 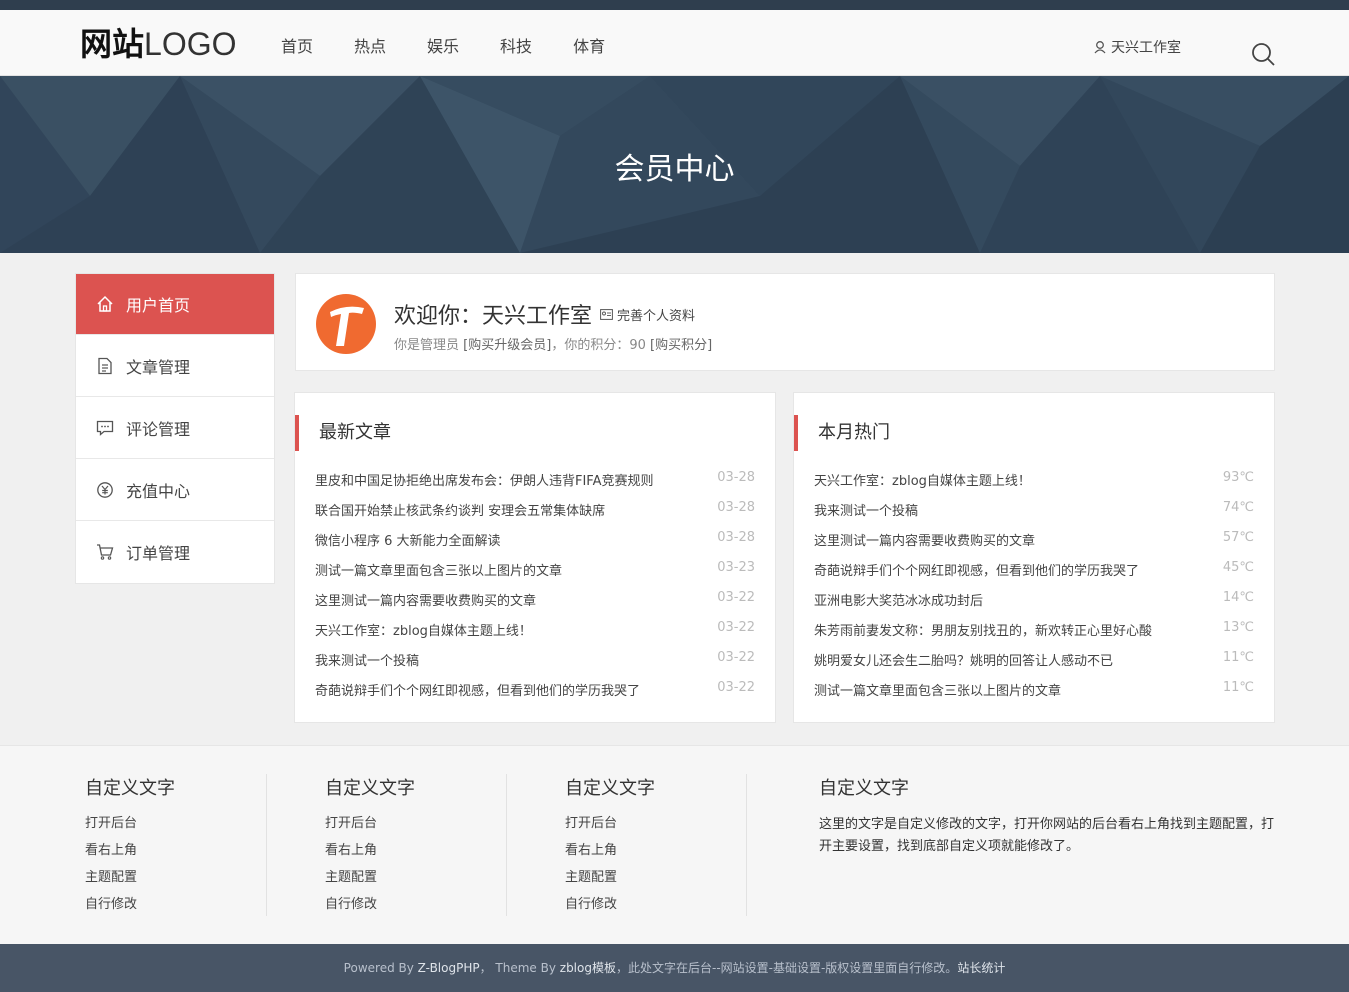 I want to click on edit-profile-link: 完善个人资料, so click(x=647, y=314).